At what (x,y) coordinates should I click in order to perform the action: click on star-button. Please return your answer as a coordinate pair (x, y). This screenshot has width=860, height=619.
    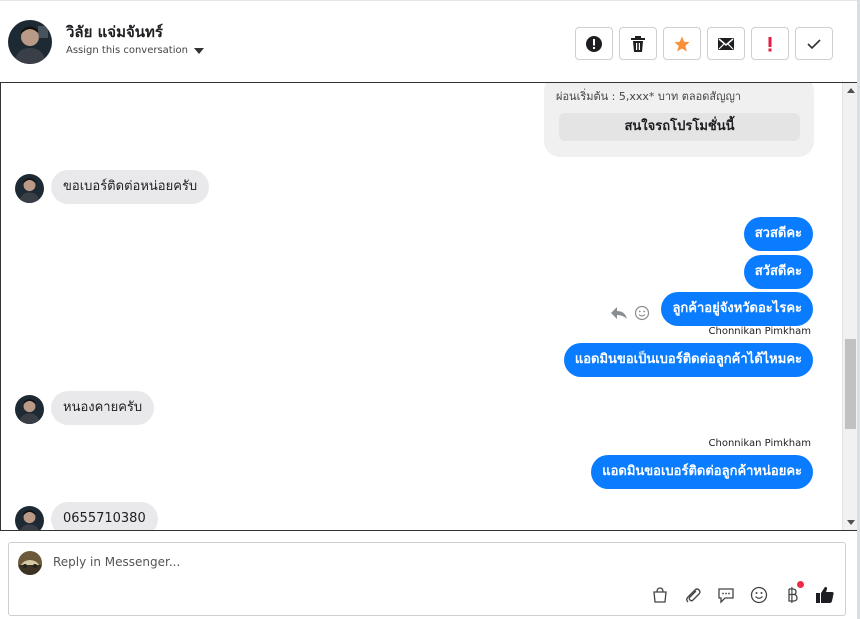
    Looking at the image, I should click on (682, 43).